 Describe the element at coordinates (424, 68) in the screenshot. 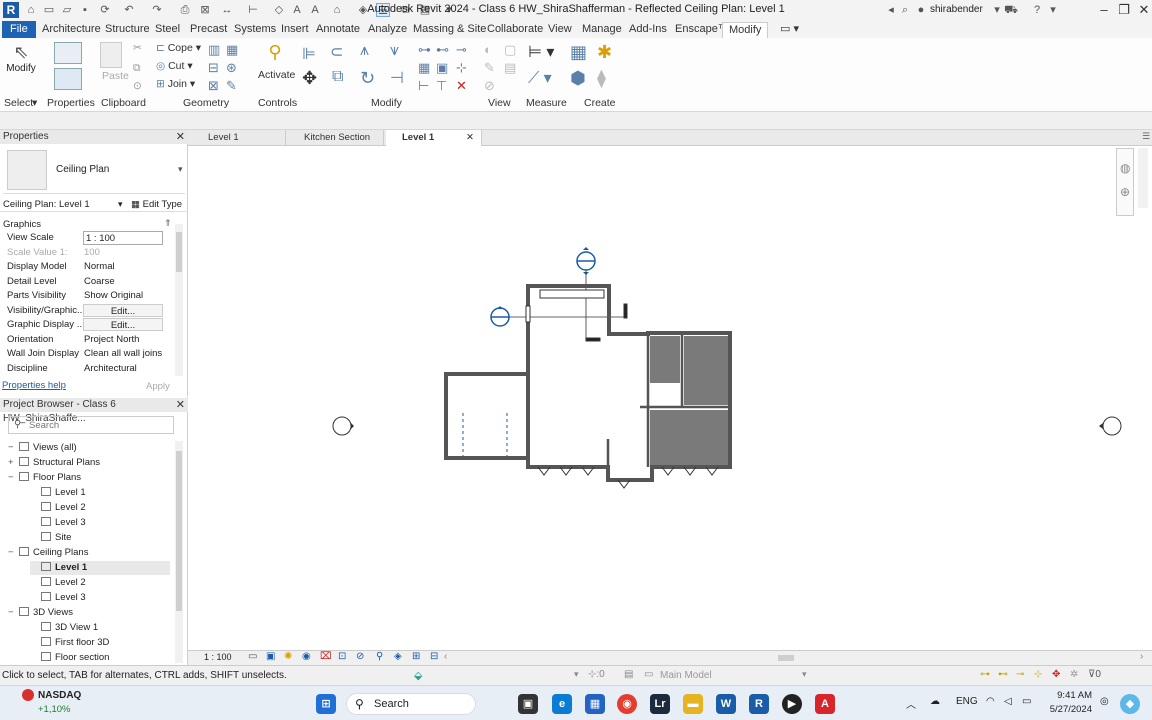

I see `array-icon: ▦` at that location.